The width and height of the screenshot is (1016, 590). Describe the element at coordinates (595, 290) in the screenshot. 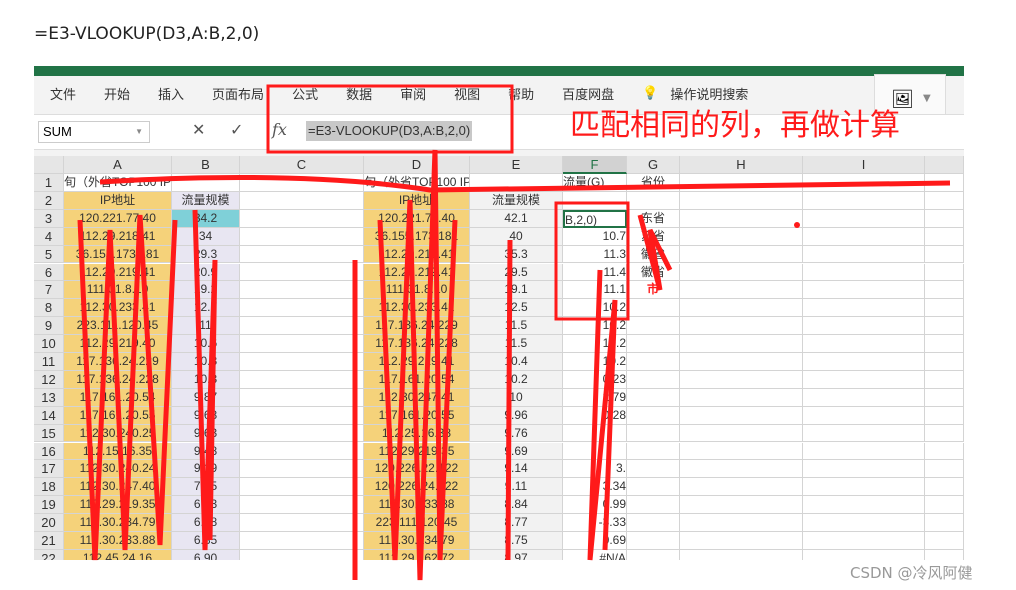

I see `table-cell: 11.1` at that location.